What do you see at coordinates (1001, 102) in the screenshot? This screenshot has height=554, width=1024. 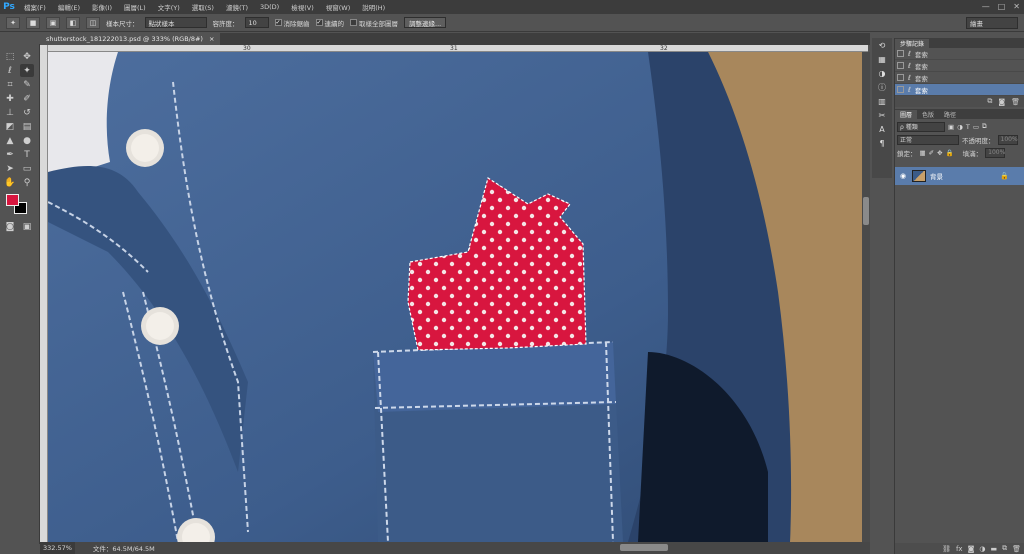 I see `snapshot-icon: ◙` at bounding box center [1001, 102].